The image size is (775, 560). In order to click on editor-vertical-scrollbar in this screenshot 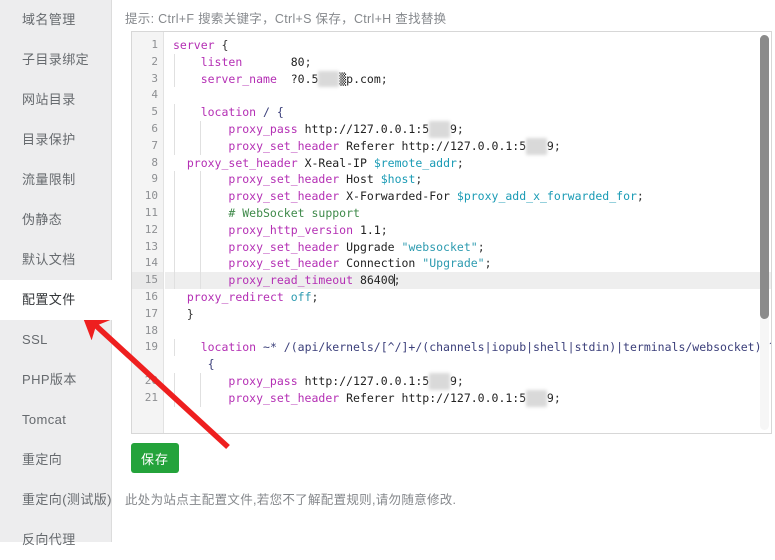, I will do `click(764, 232)`.